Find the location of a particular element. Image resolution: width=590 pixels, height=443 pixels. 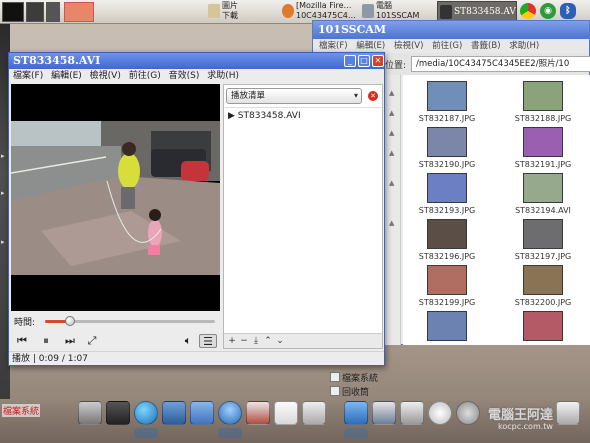

calendar-icon is located at coordinates (384, 413).